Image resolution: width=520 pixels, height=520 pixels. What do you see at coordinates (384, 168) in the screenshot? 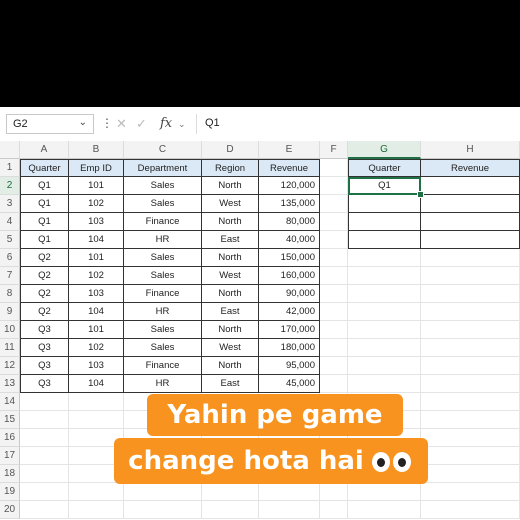
I see `summary-header-cell: Quarter` at bounding box center [384, 168].